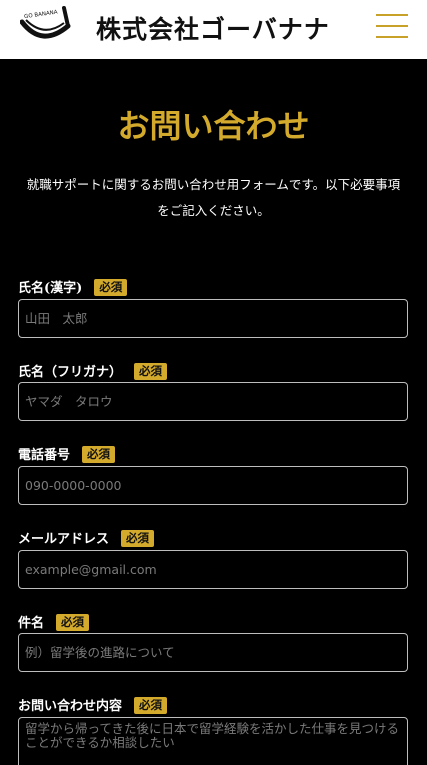 This screenshot has width=427, height=765. Describe the element at coordinates (392, 15) in the screenshot. I see `hamburger-icon` at that location.